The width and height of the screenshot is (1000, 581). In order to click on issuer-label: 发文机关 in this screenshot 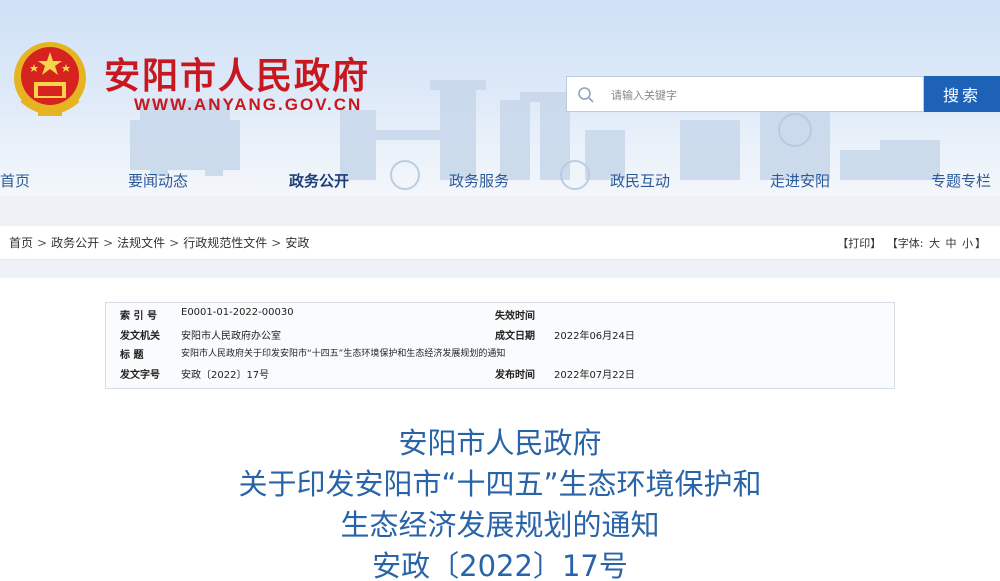, I will do `click(140, 336)`.